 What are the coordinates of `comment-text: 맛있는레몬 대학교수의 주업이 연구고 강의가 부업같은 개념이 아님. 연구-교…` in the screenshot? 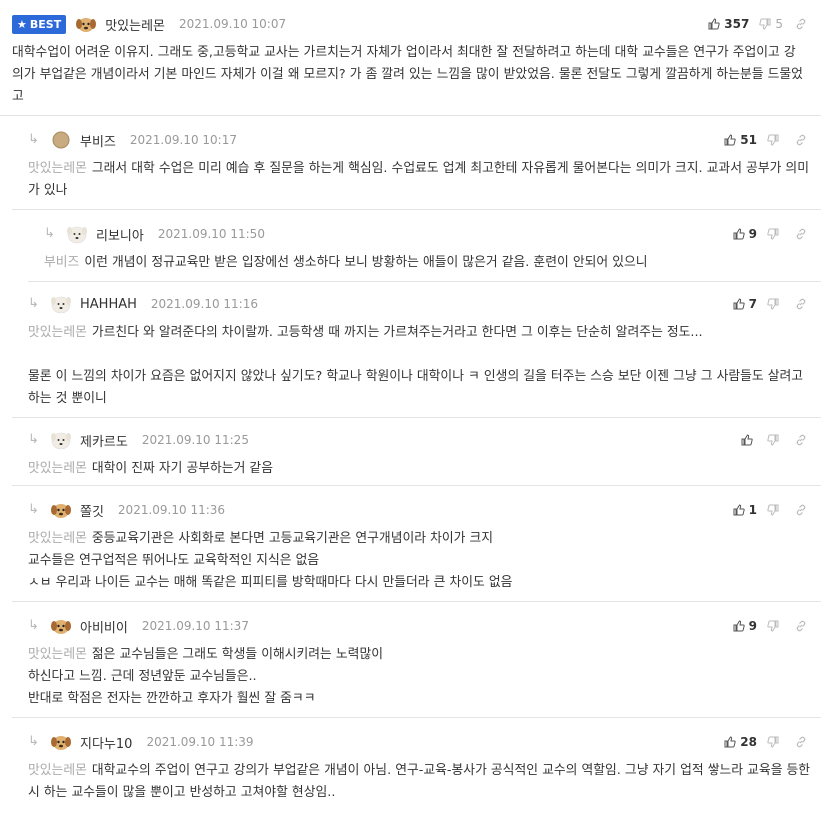 It's located at (419, 781).